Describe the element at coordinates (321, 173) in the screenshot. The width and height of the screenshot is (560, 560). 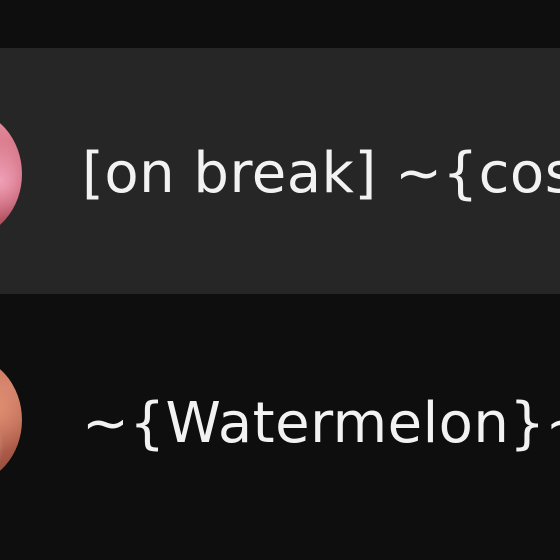
I see `user-name: [on break] ~{cos` at that location.